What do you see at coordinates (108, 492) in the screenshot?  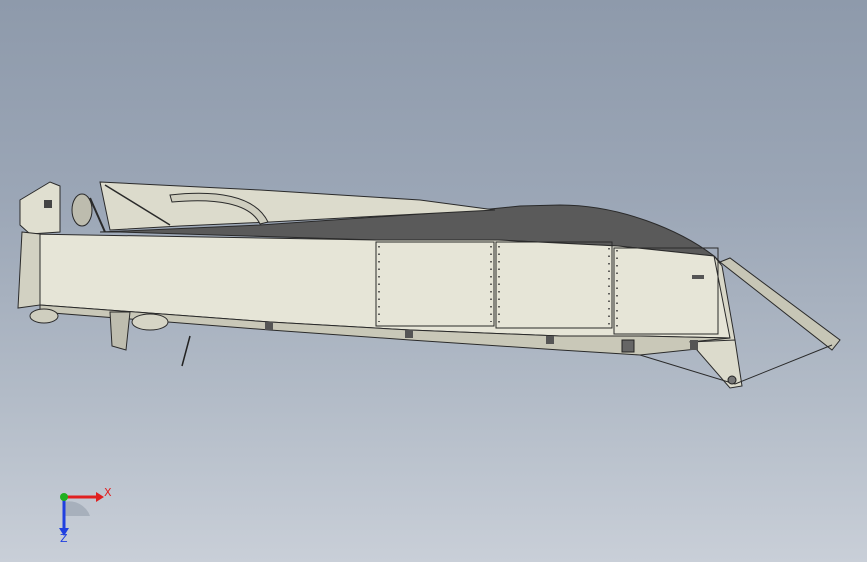 I see `x-axis-label: X` at bounding box center [108, 492].